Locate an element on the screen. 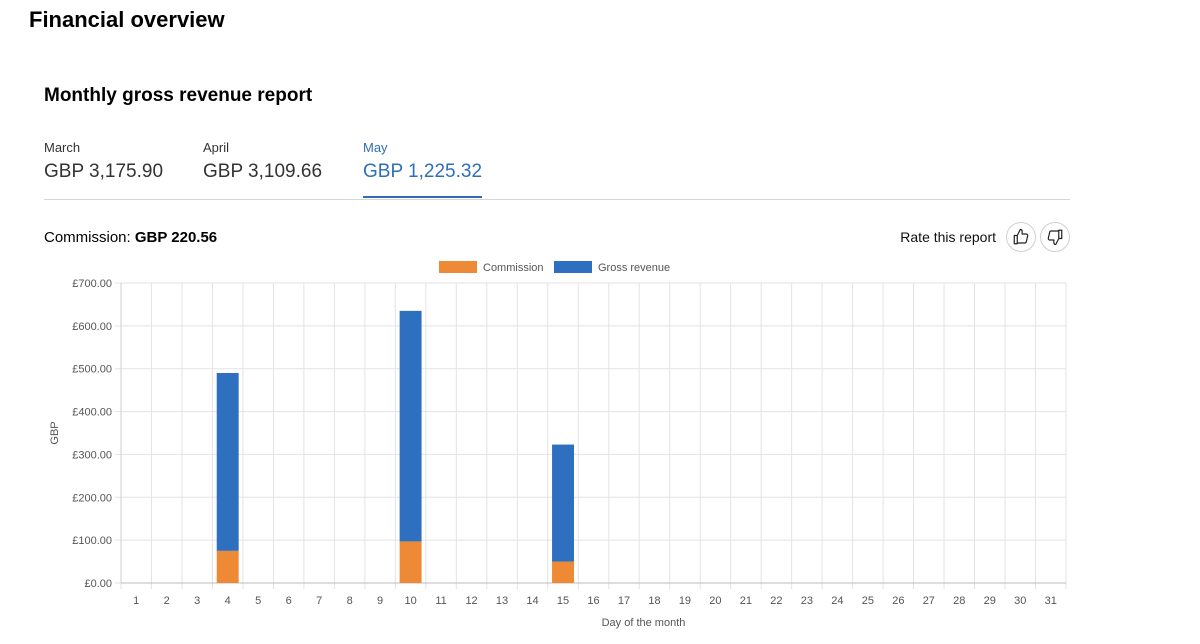 This screenshot has height=644, width=1200. x-tick-label: 9 is located at coordinates (380, 601).